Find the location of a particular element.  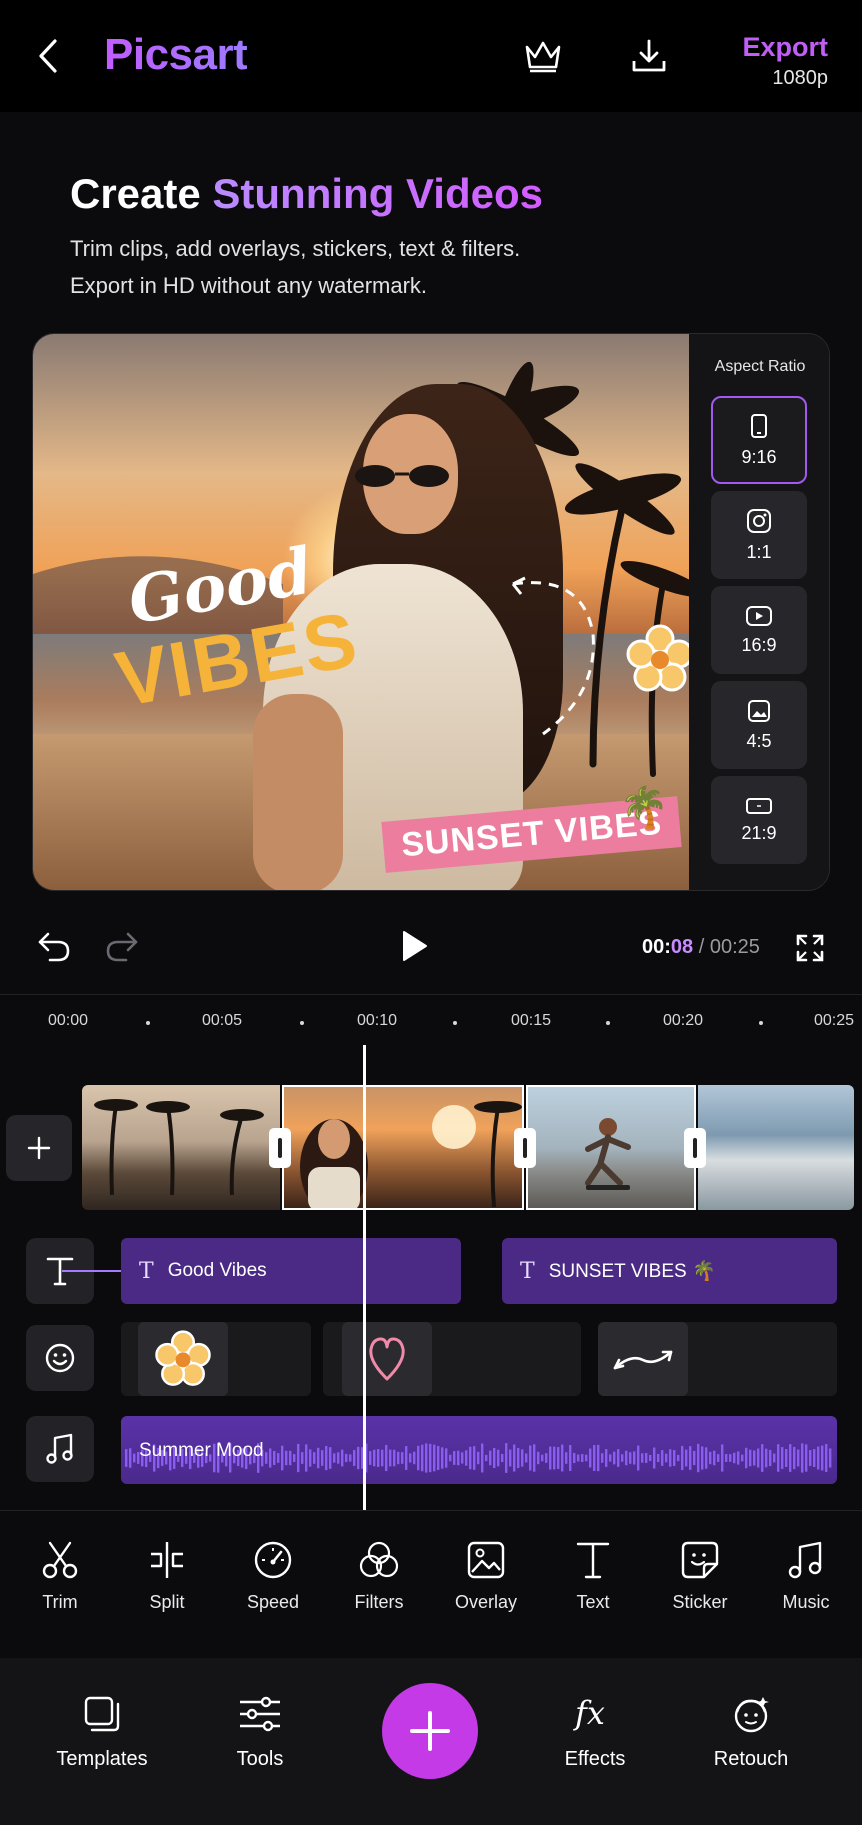

text-clip-label: Good Vibes is located at coordinates (217, 1270).